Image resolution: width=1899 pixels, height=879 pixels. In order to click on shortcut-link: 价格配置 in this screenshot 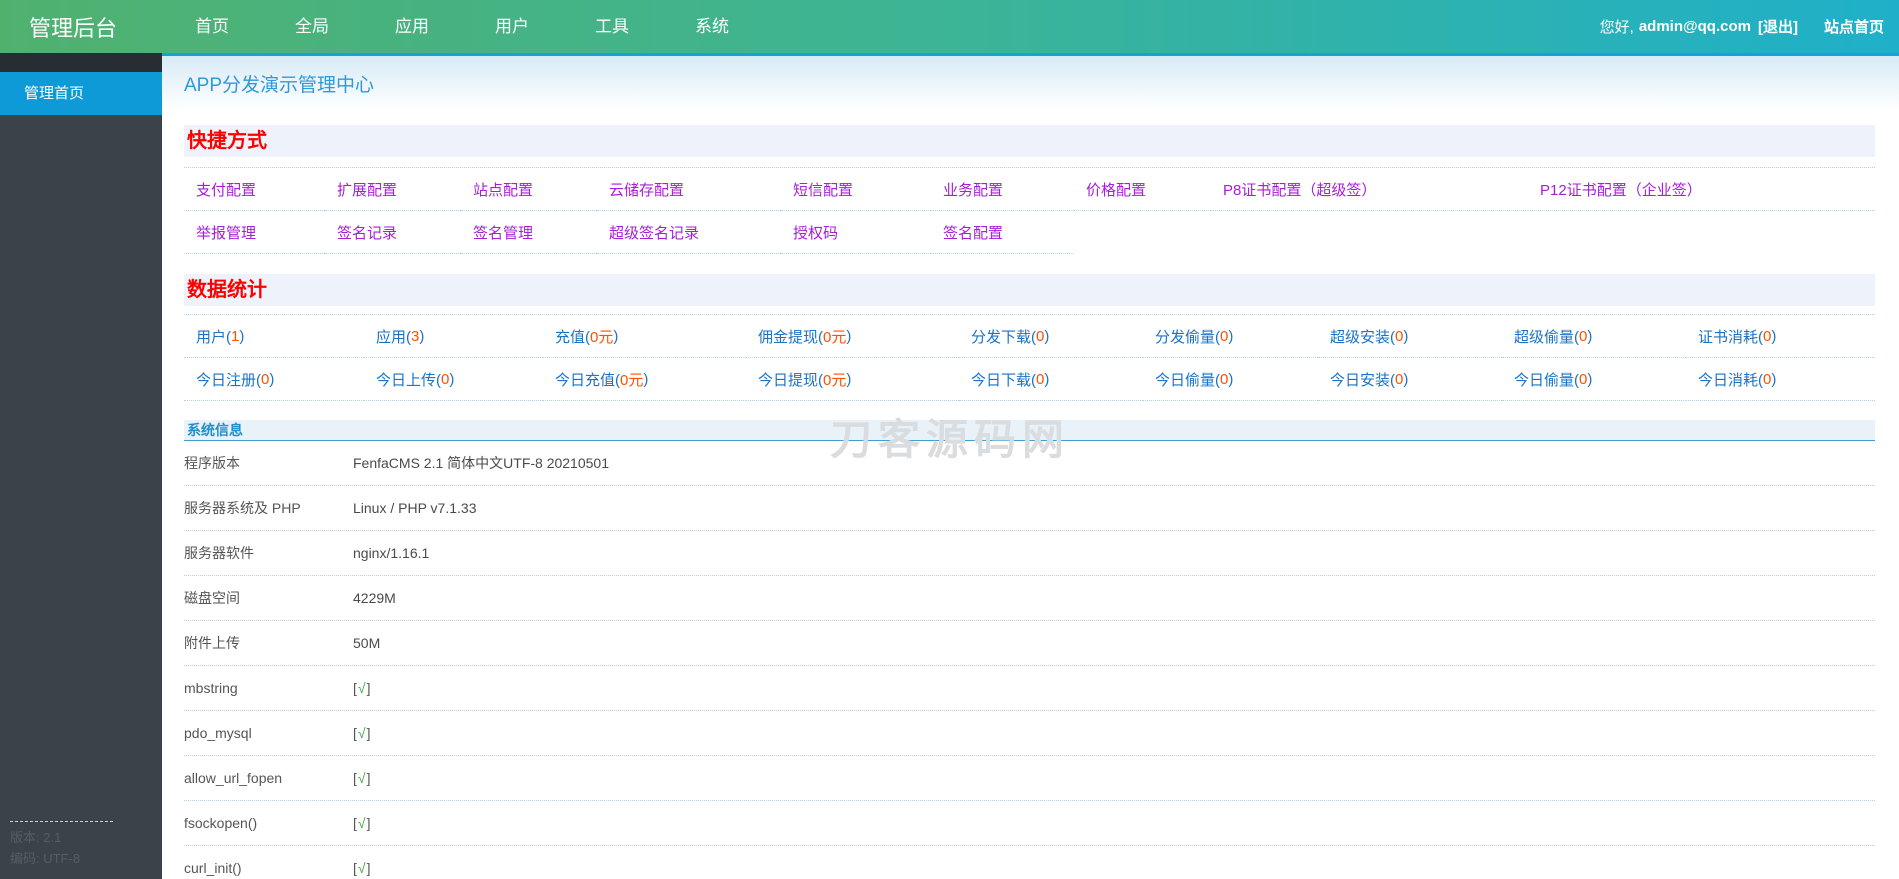, I will do `click(1116, 189)`.